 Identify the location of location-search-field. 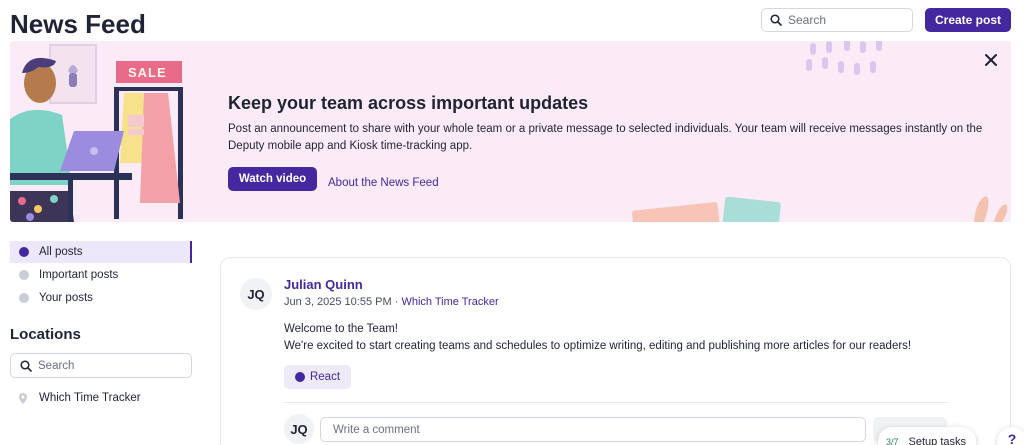
(101, 365).